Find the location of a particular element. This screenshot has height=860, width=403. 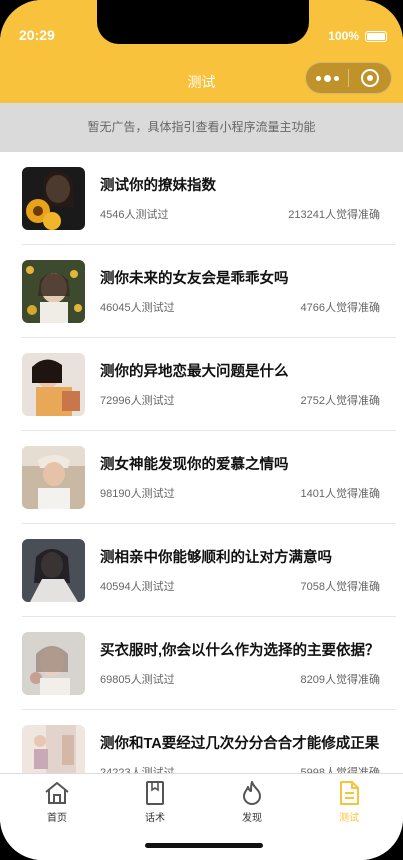

list-item: 测你未来的女友会是乖乖女吗 46045人测试过 4766人觉得准确 is located at coordinates (209, 291).